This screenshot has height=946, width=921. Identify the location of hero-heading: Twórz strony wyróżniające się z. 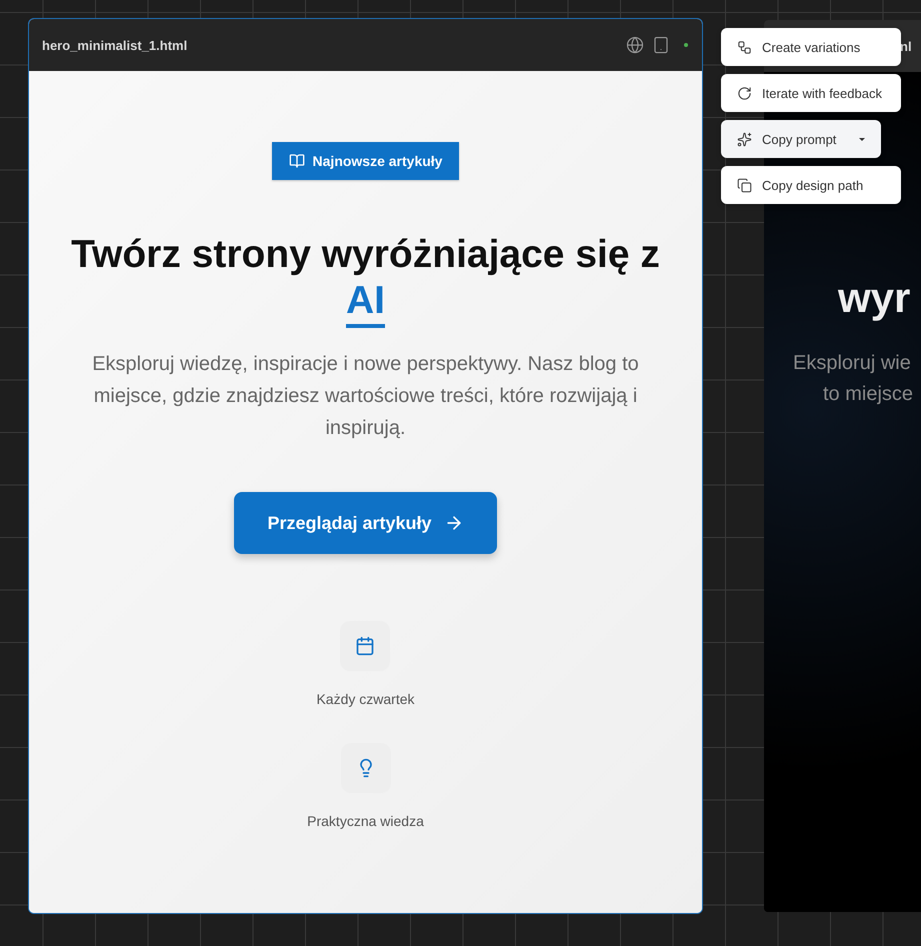
(365, 255).